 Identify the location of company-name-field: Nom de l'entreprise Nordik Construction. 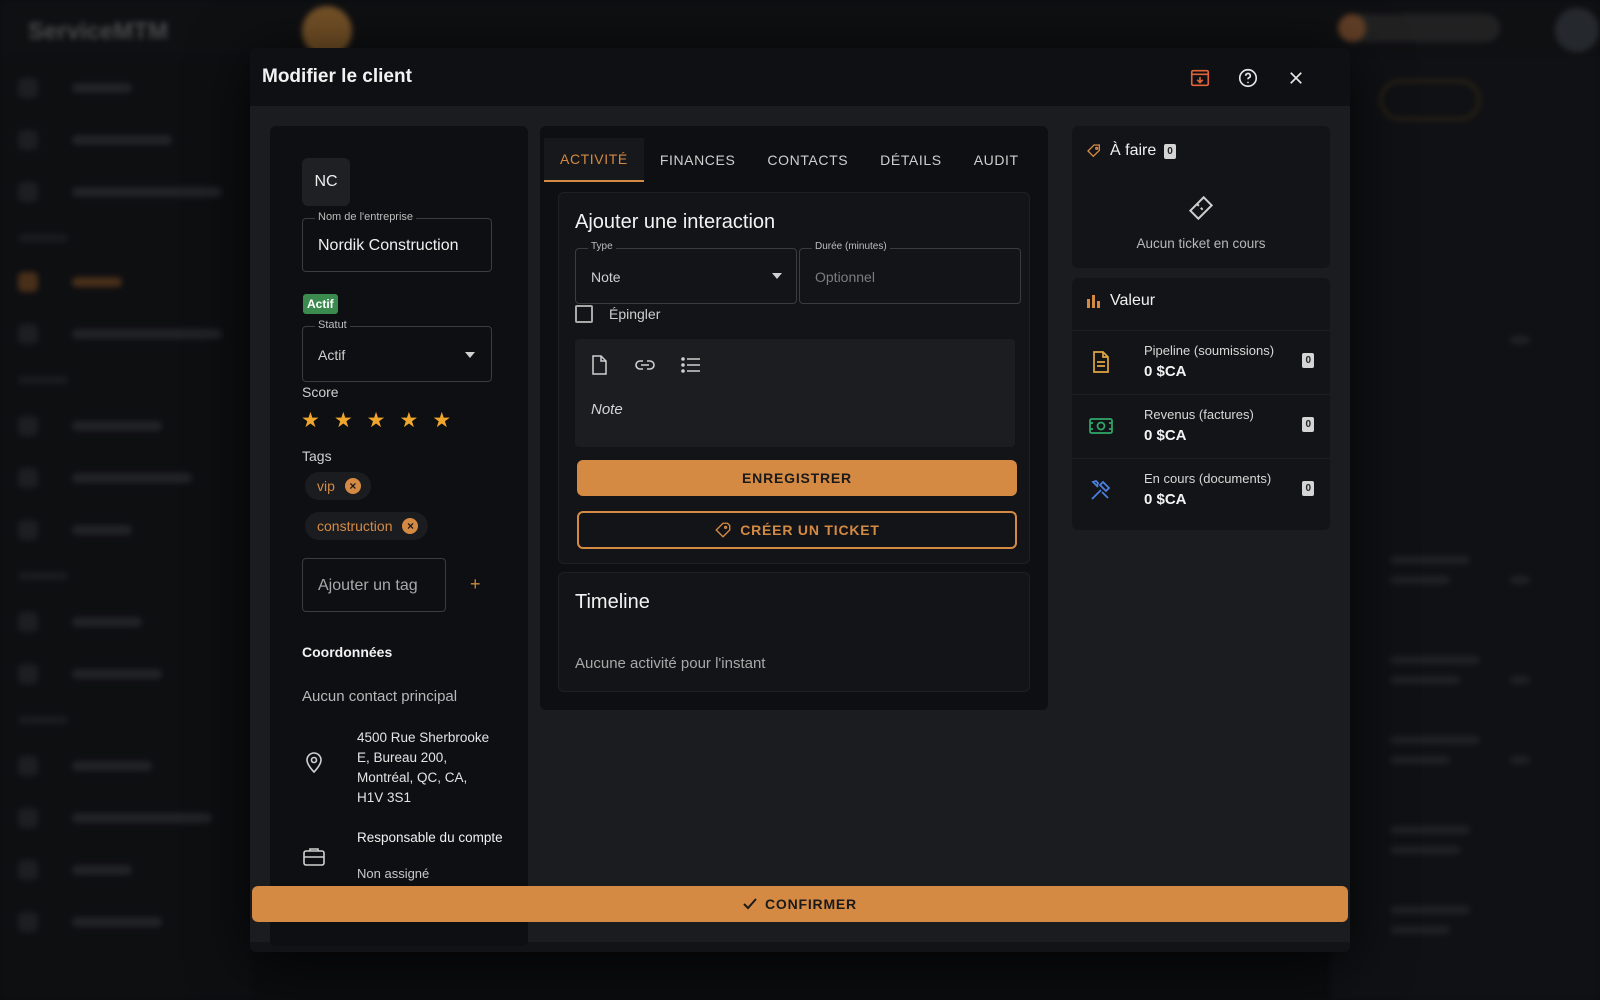
(397, 241).